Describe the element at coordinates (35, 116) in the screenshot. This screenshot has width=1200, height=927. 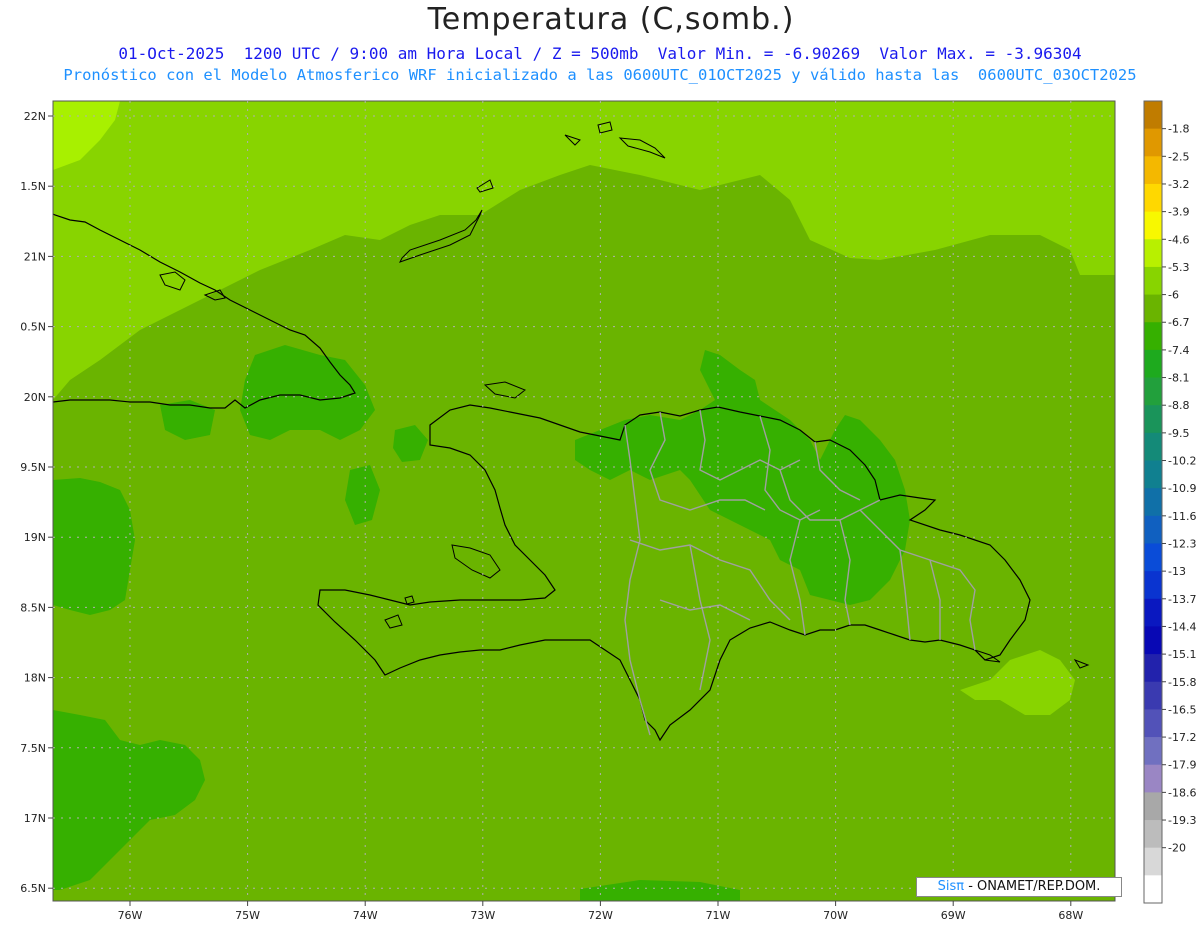
I see `lat-label: 22N` at that location.